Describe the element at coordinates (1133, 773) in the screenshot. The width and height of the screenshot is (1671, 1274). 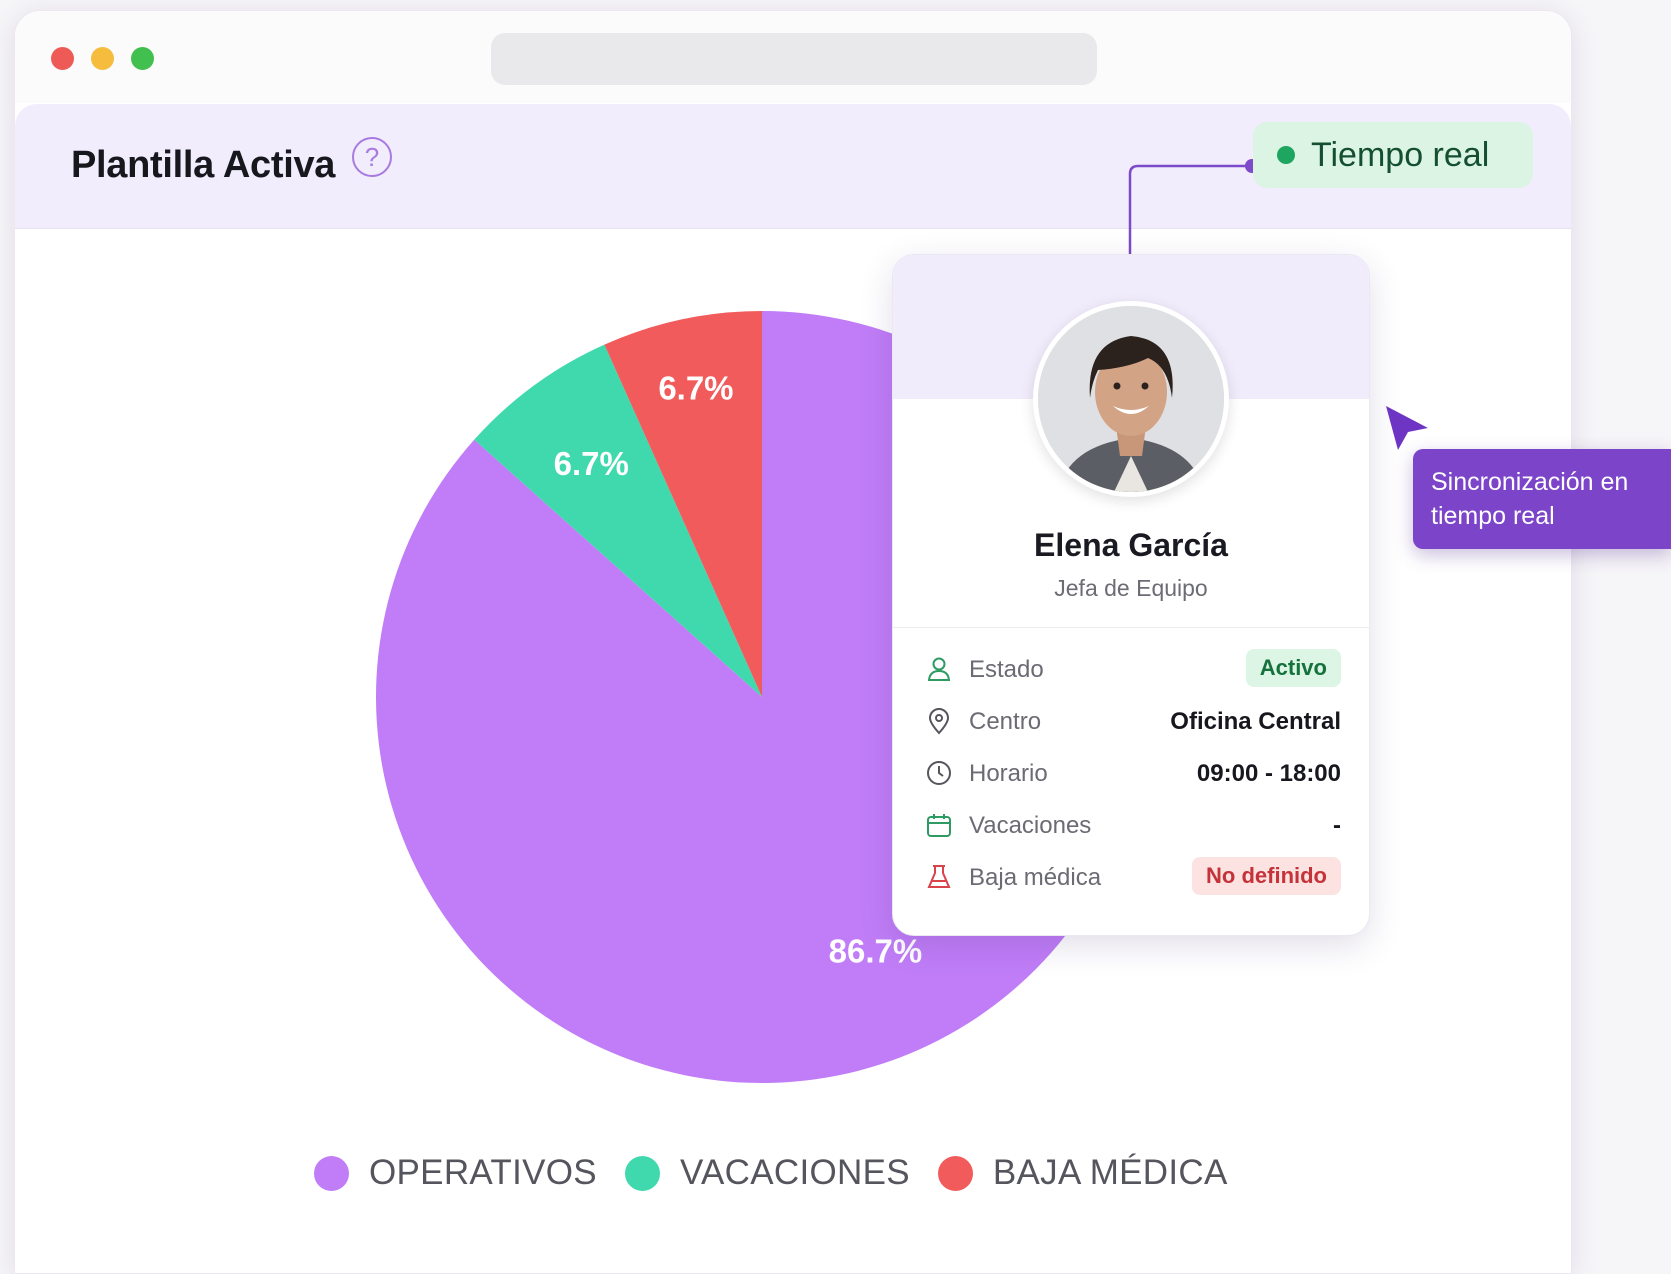
I see `detail-row-horario: Horario 09:00 - 18:00` at that location.